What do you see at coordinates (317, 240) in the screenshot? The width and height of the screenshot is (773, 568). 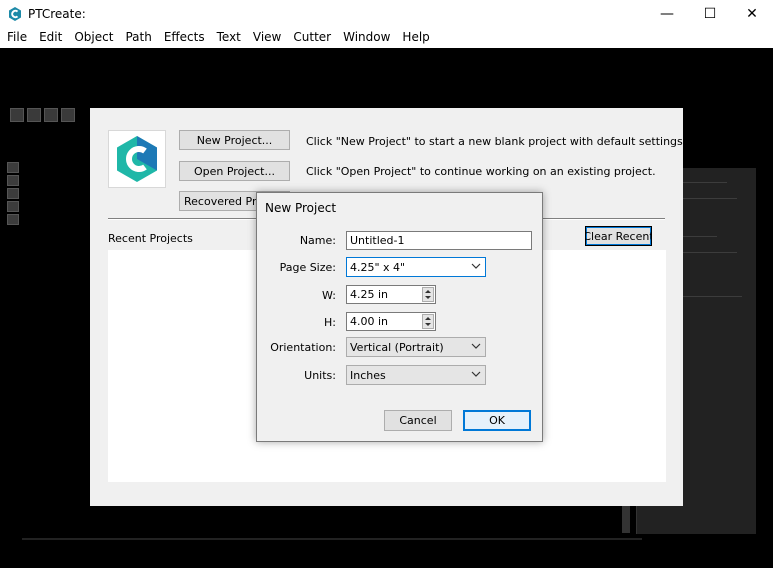 I see `name-label: Name:` at bounding box center [317, 240].